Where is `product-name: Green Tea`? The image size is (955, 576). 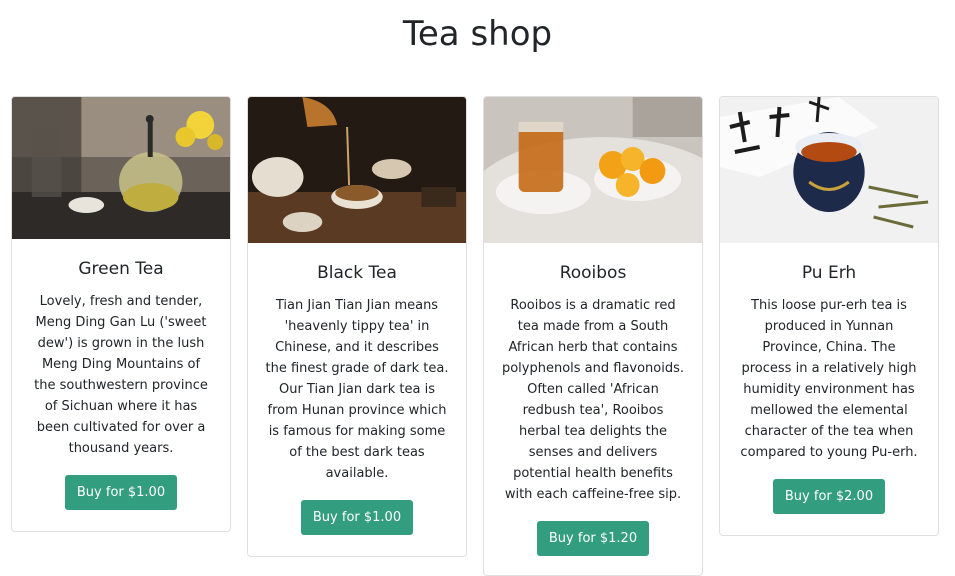 product-name: Green Tea is located at coordinates (121, 269).